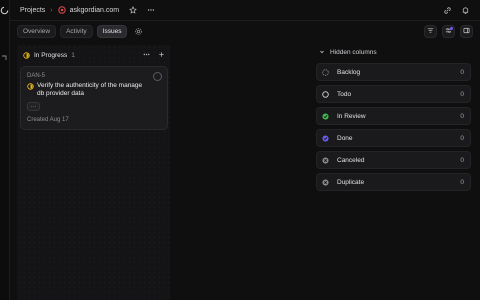 This screenshot has height=300, width=480. Describe the element at coordinates (245, 10) in the screenshot. I see `top-bar: Projects › askgordian.com` at that location.